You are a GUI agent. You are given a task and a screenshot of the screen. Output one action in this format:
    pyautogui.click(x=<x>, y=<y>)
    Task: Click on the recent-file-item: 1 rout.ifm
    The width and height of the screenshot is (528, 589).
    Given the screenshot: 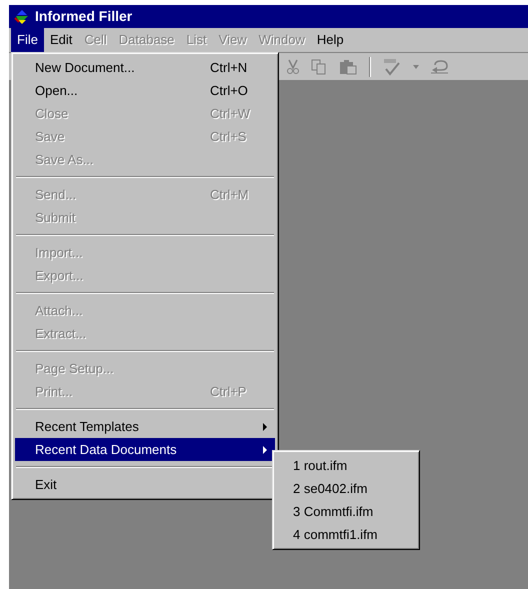 What is the action you would take?
    pyautogui.click(x=346, y=465)
    